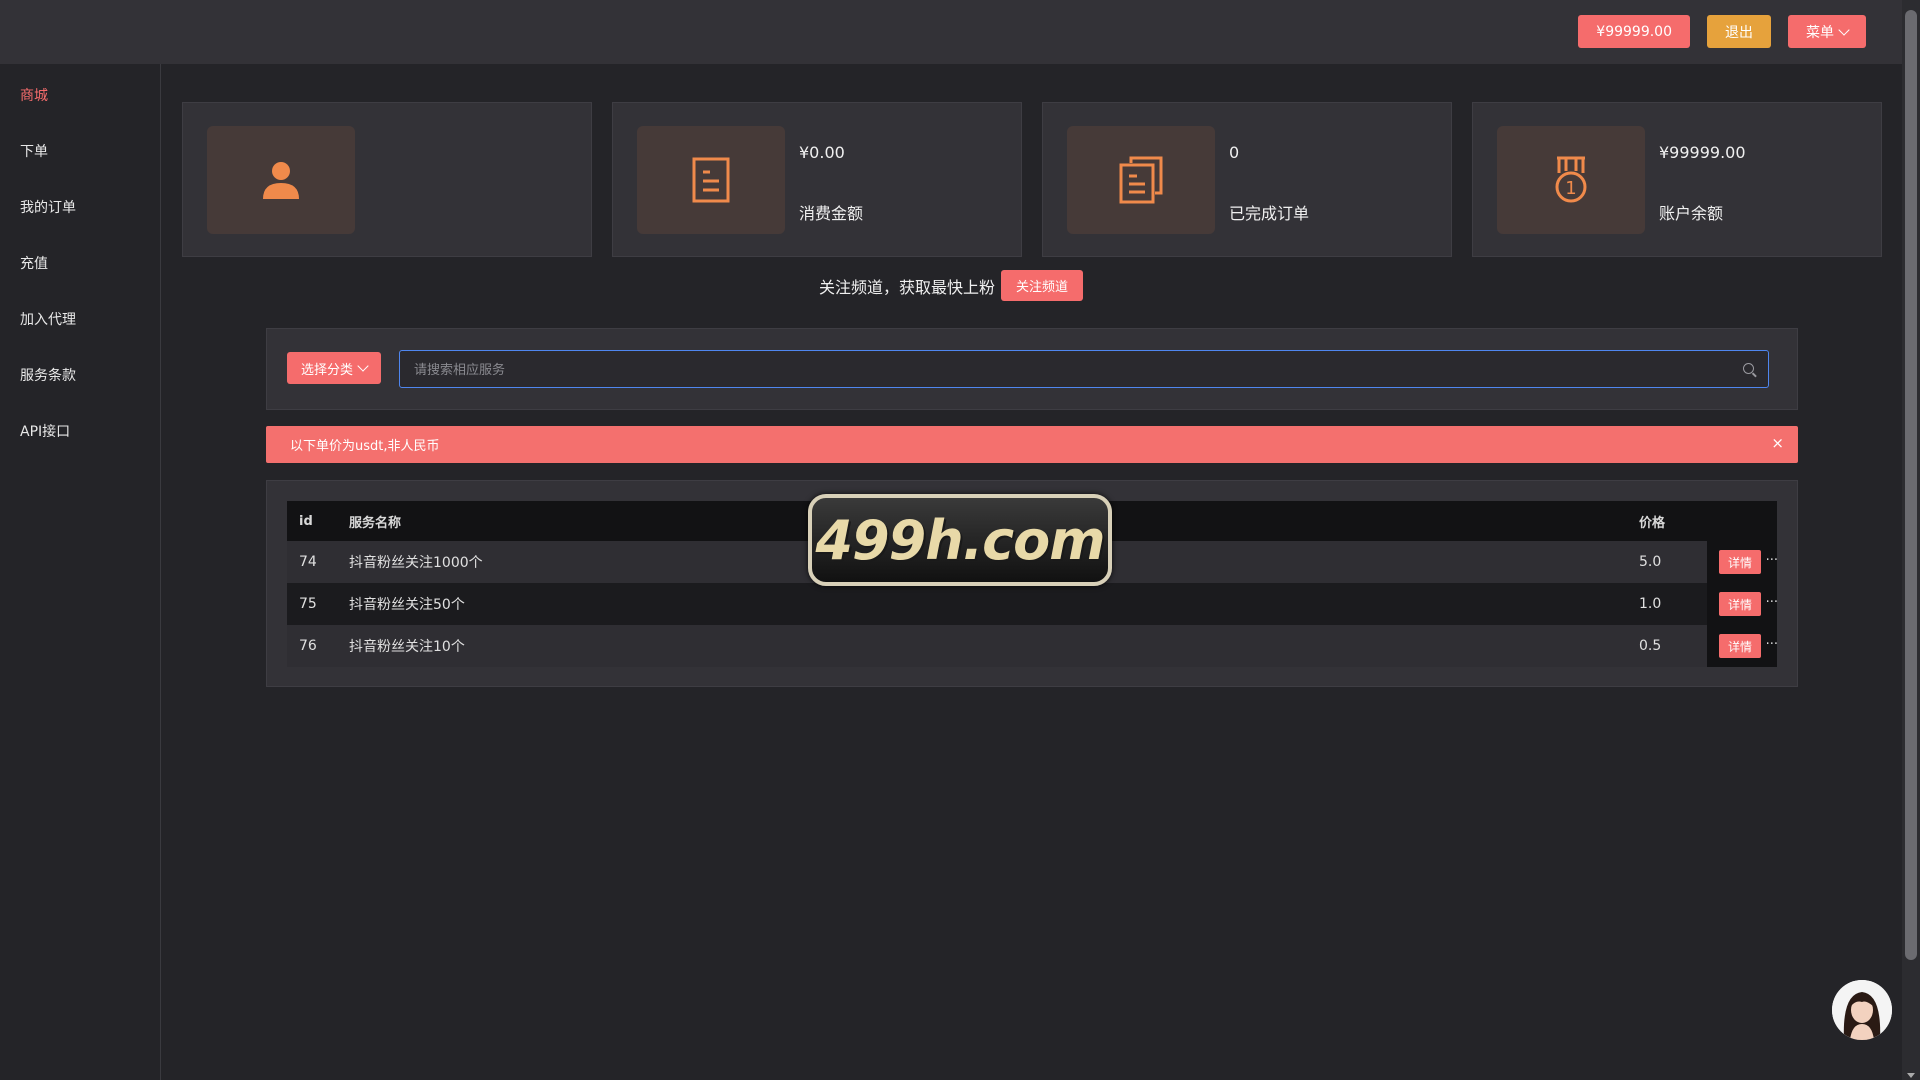 The width and height of the screenshot is (1920, 1080). What do you see at coordinates (407, 605) in the screenshot?
I see `cell-name: 抖音粉丝关注50个` at bounding box center [407, 605].